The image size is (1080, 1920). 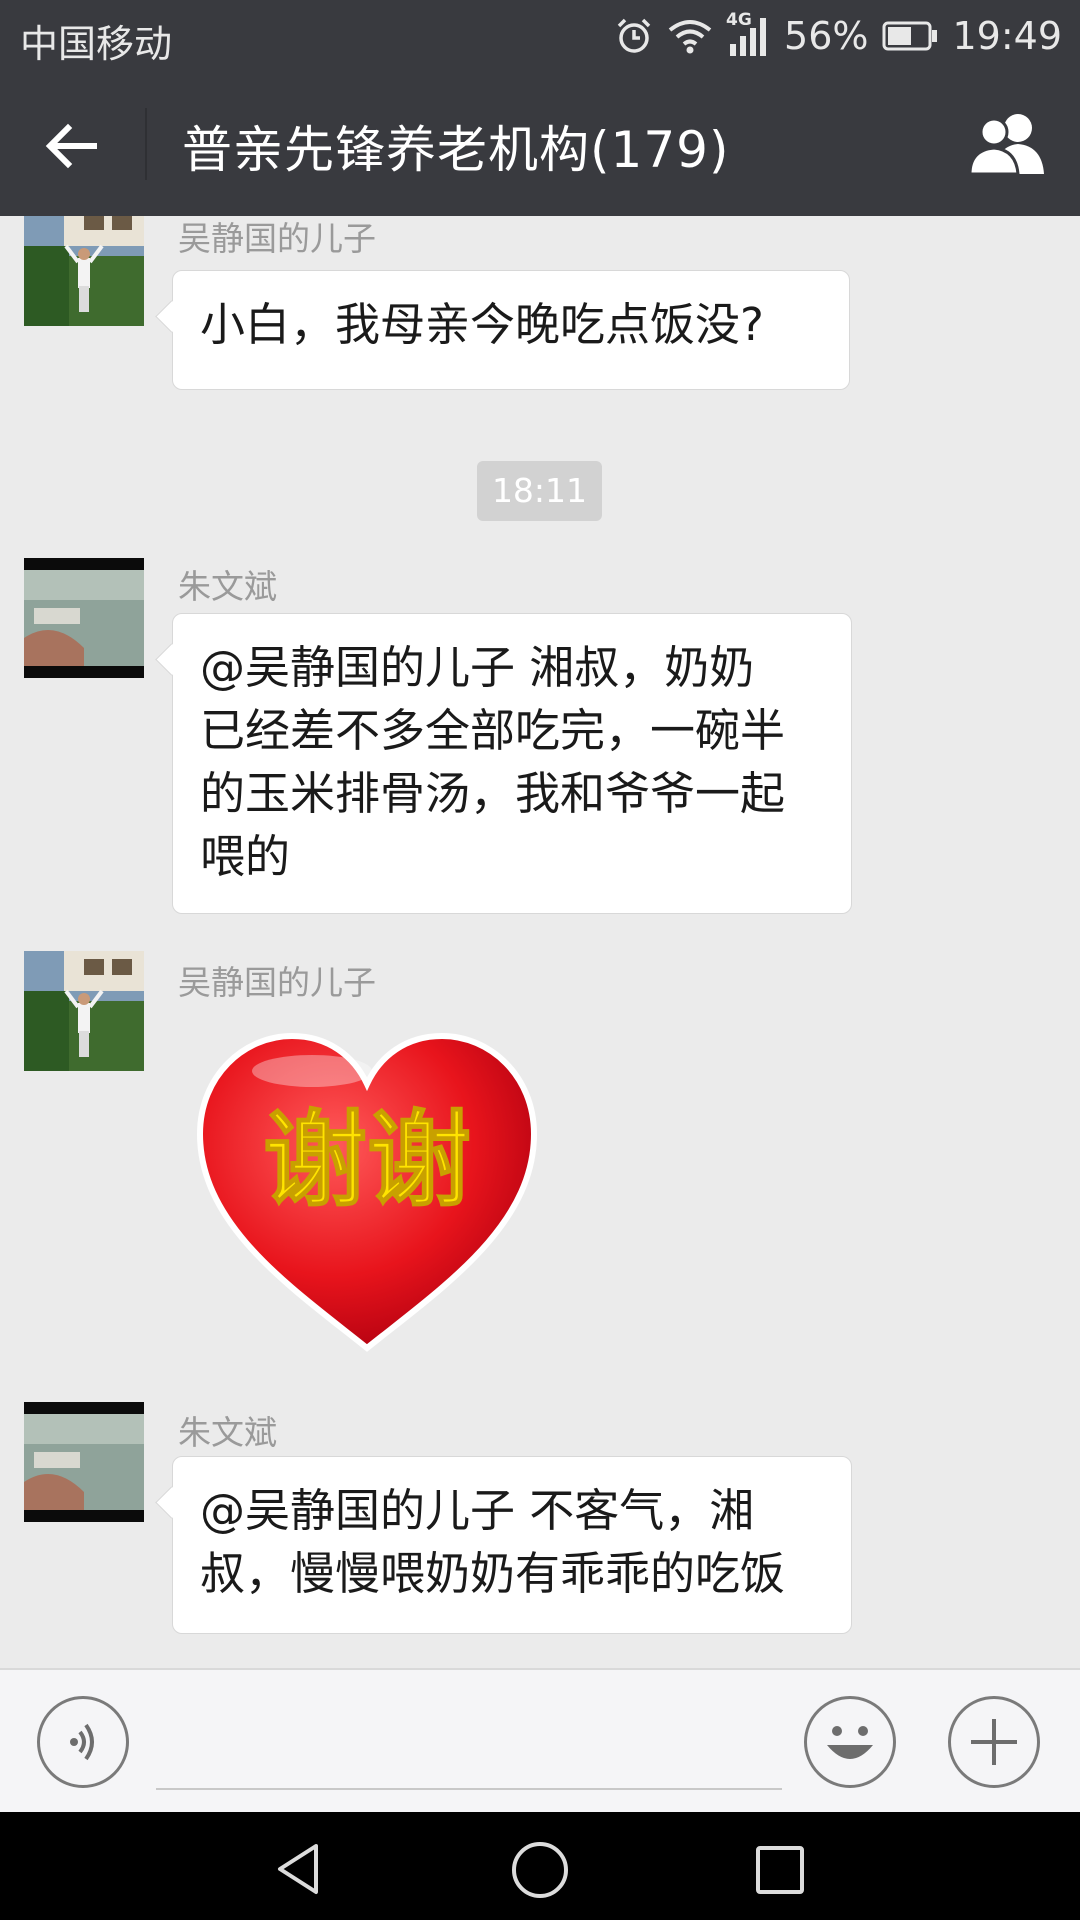 I want to click on emoji-icon, so click(x=850, y=1742).